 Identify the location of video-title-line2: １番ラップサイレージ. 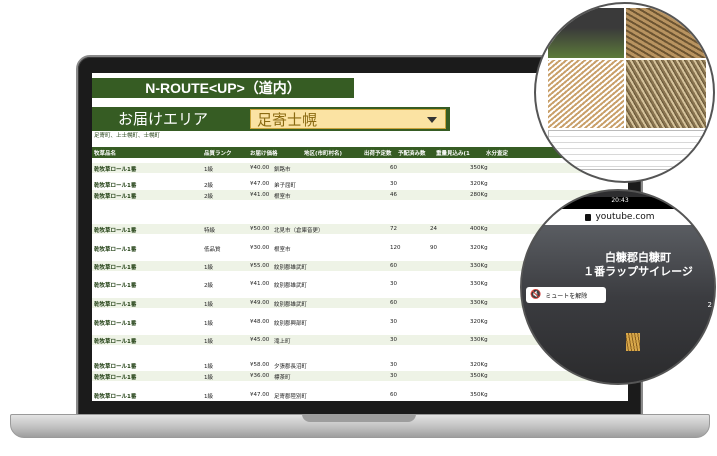
(638, 271).